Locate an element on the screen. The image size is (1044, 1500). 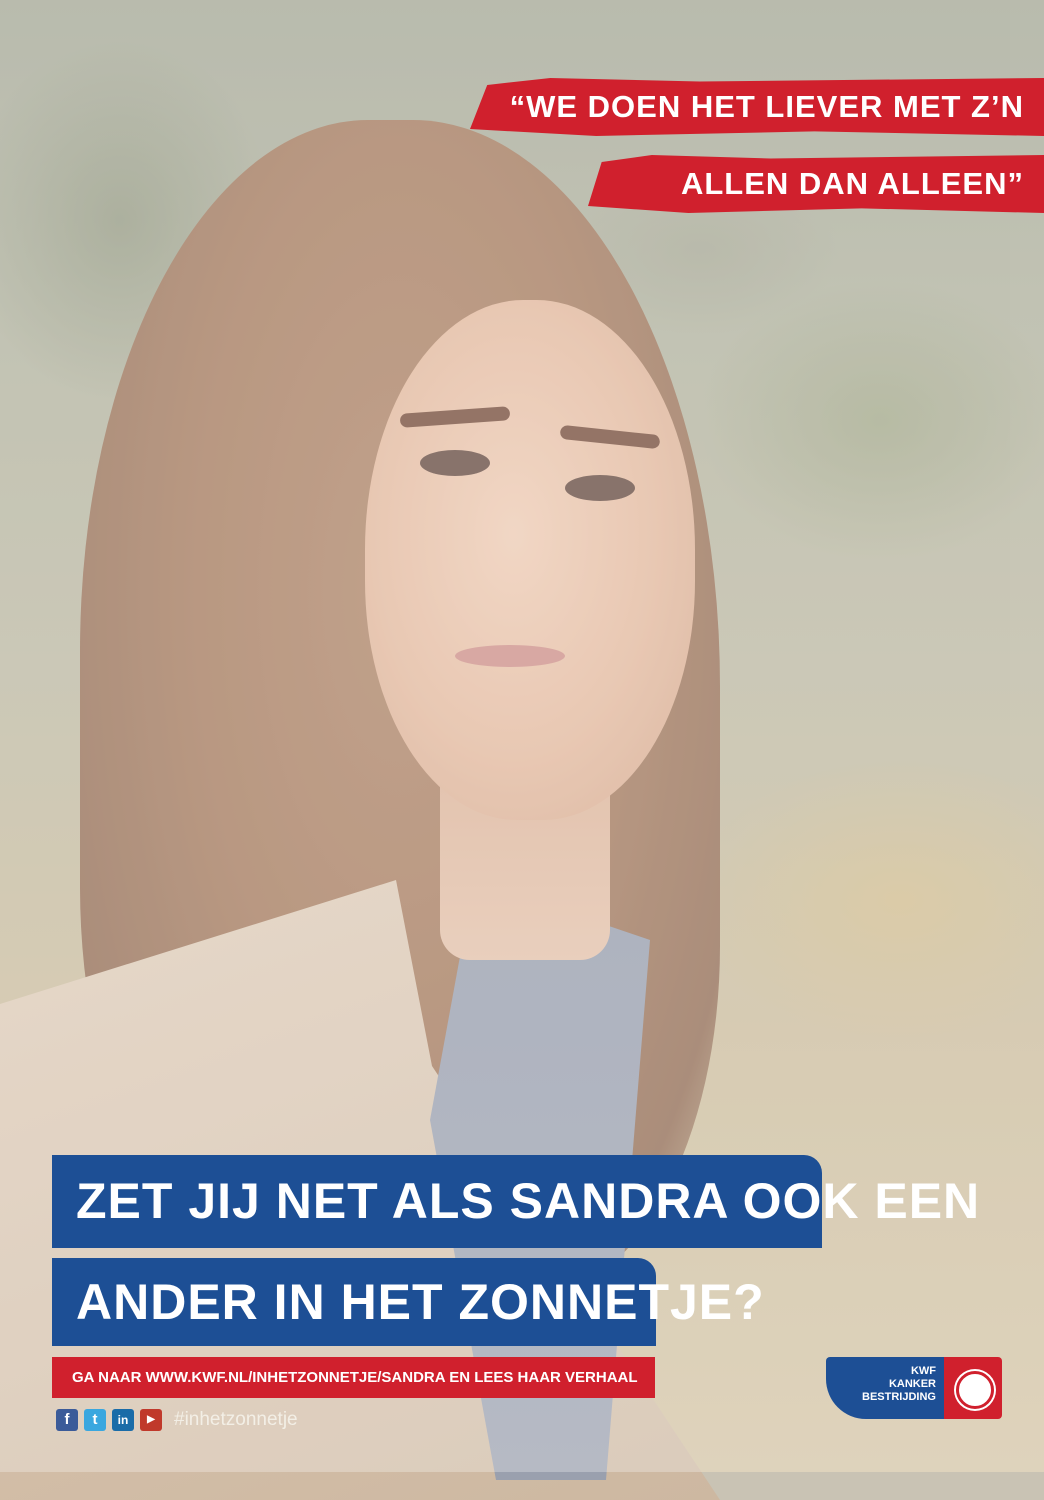
youtube-icon: ▶ is located at coordinates (151, 1420).